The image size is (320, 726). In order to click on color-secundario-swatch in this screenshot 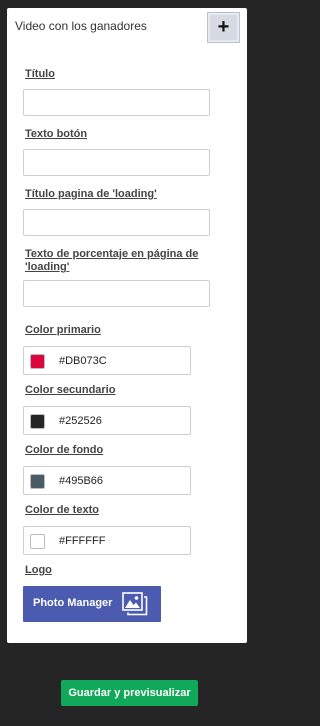, I will do `click(37, 421)`.